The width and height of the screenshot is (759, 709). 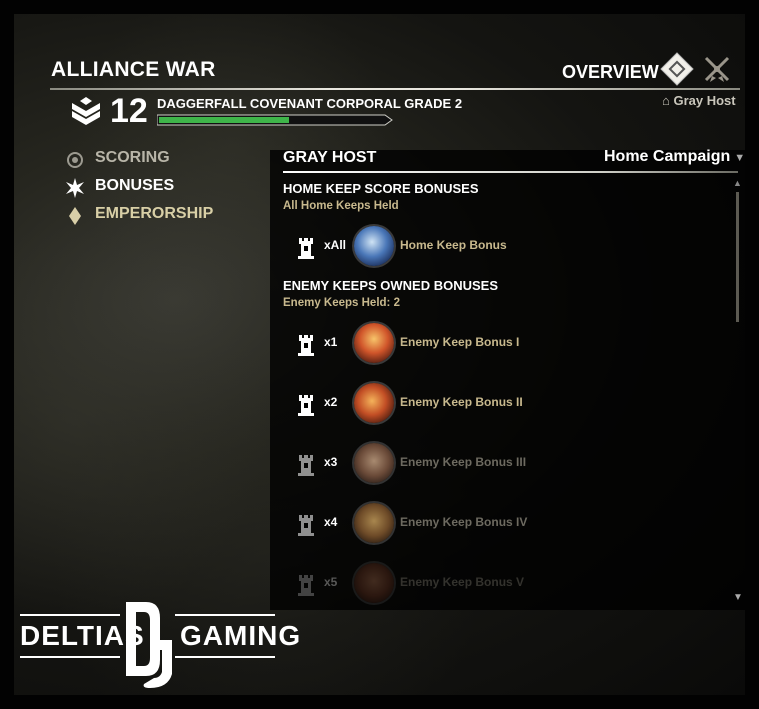 What do you see at coordinates (738, 597) in the screenshot?
I see `scroll-down-arrow: ▼` at bounding box center [738, 597].